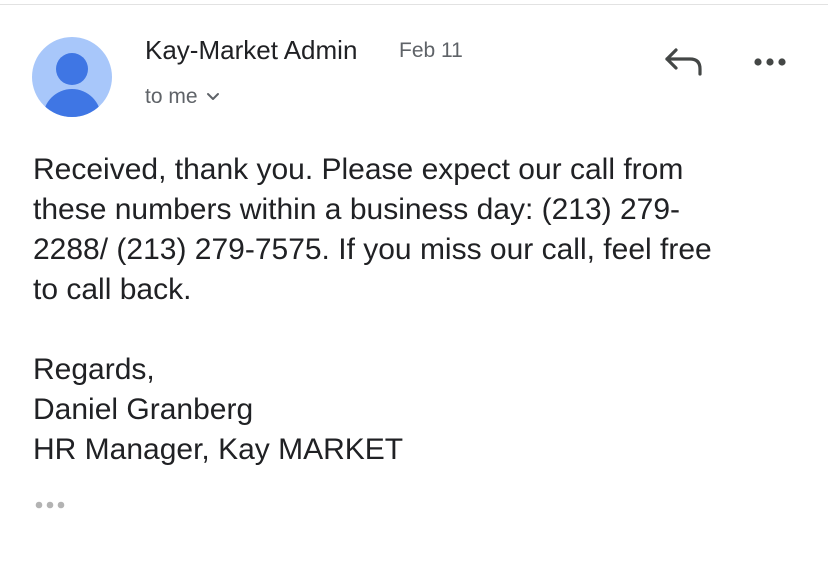  I want to click on ellipsis-icon, so click(53, 505).